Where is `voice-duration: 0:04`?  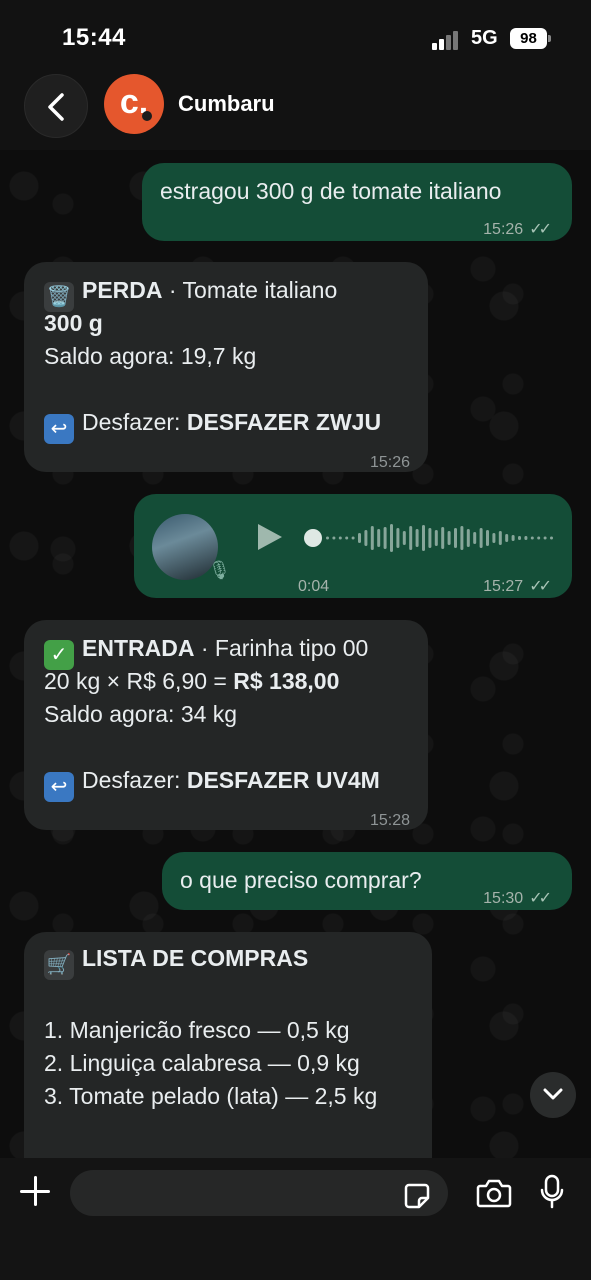 voice-duration: 0:04 is located at coordinates (314, 586).